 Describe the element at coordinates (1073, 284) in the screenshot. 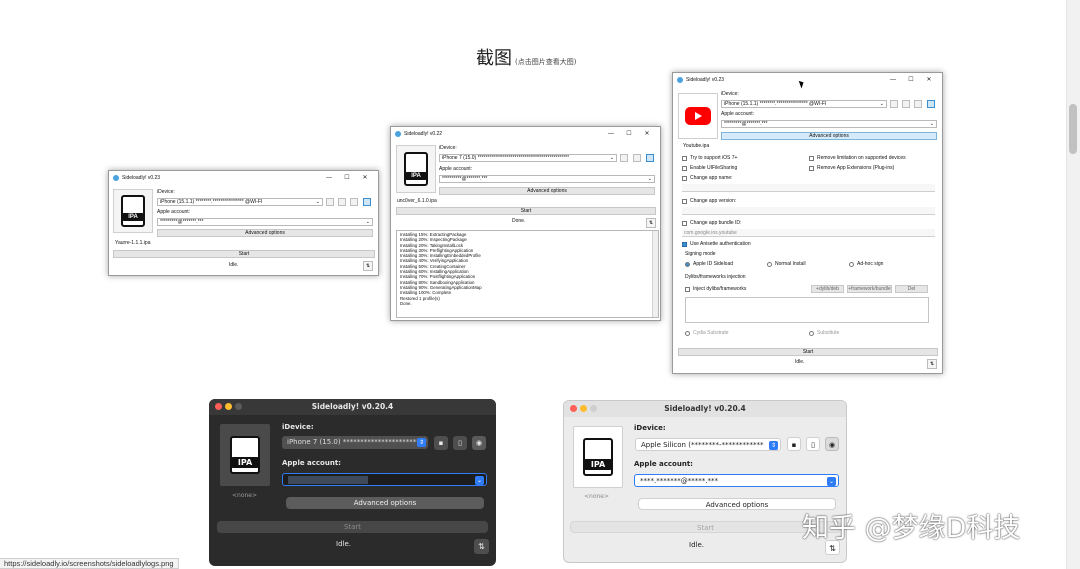

I see `page-scrollbar` at that location.